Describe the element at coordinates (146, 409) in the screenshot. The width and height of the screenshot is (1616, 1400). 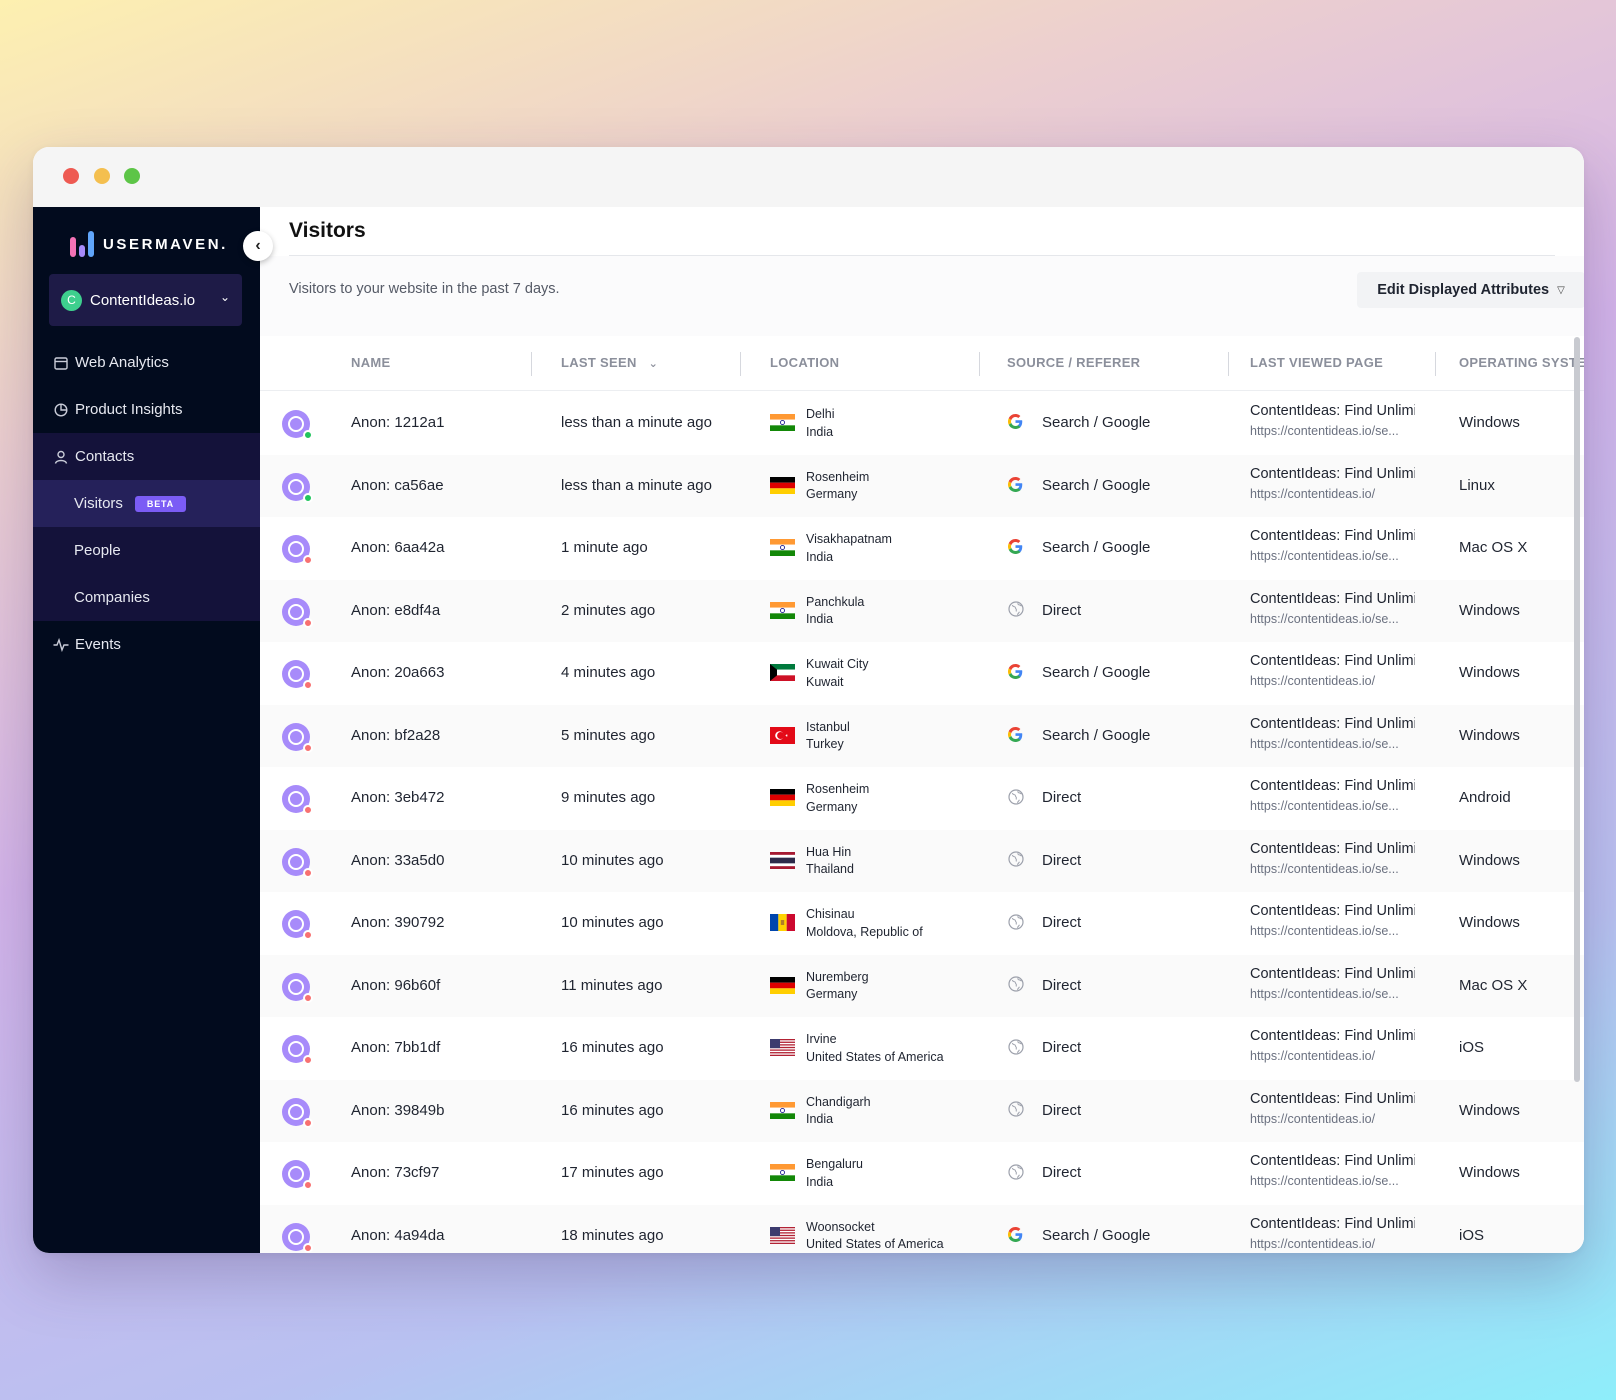
I see `sidebar-item-product-insights: Product Insights` at that location.